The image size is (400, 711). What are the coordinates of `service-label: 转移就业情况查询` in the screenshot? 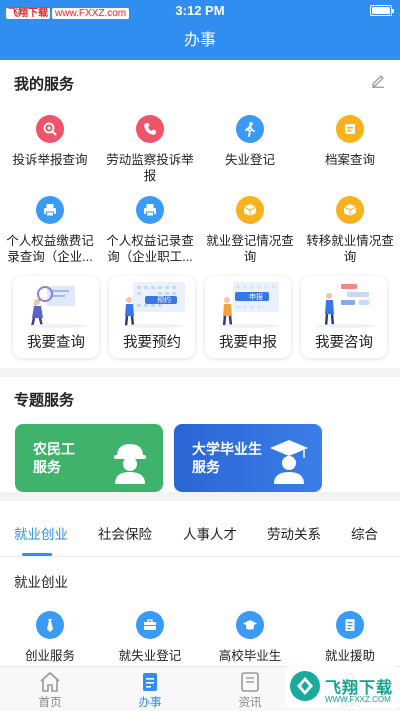 It's located at (350, 249).